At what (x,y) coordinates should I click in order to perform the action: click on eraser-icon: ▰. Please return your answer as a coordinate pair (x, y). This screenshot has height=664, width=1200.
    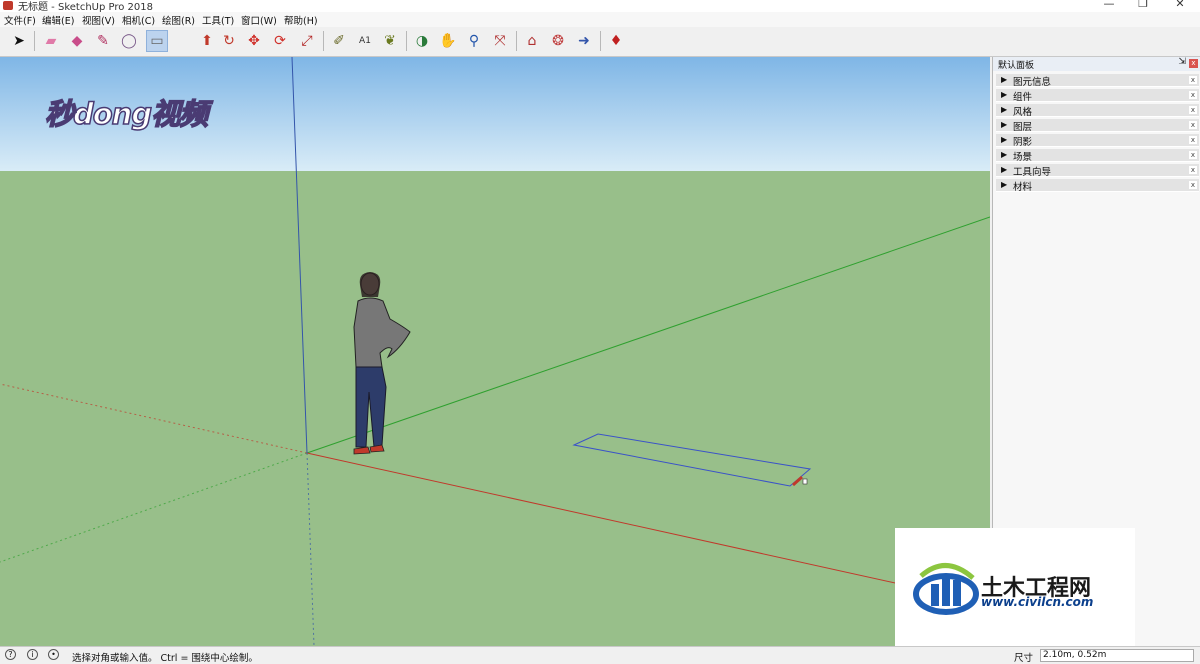
    Looking at the image, I should click on (51, 41).